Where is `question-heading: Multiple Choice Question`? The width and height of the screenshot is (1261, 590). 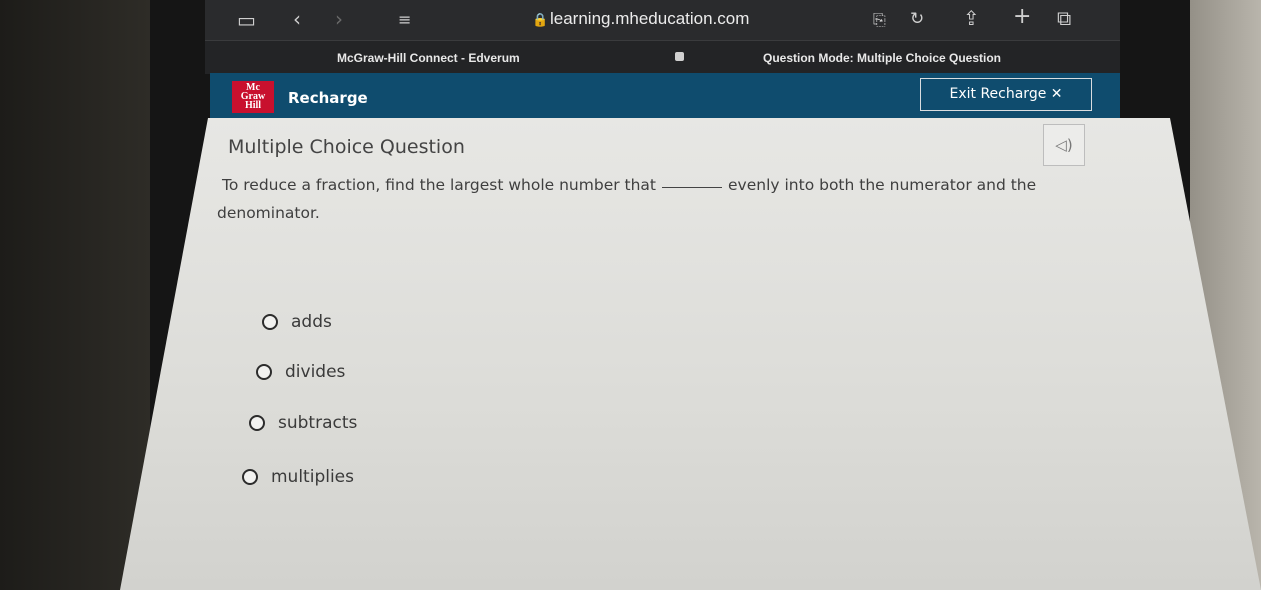
question-heading: Multiple Choice Question is located at coordinates (346, 147).